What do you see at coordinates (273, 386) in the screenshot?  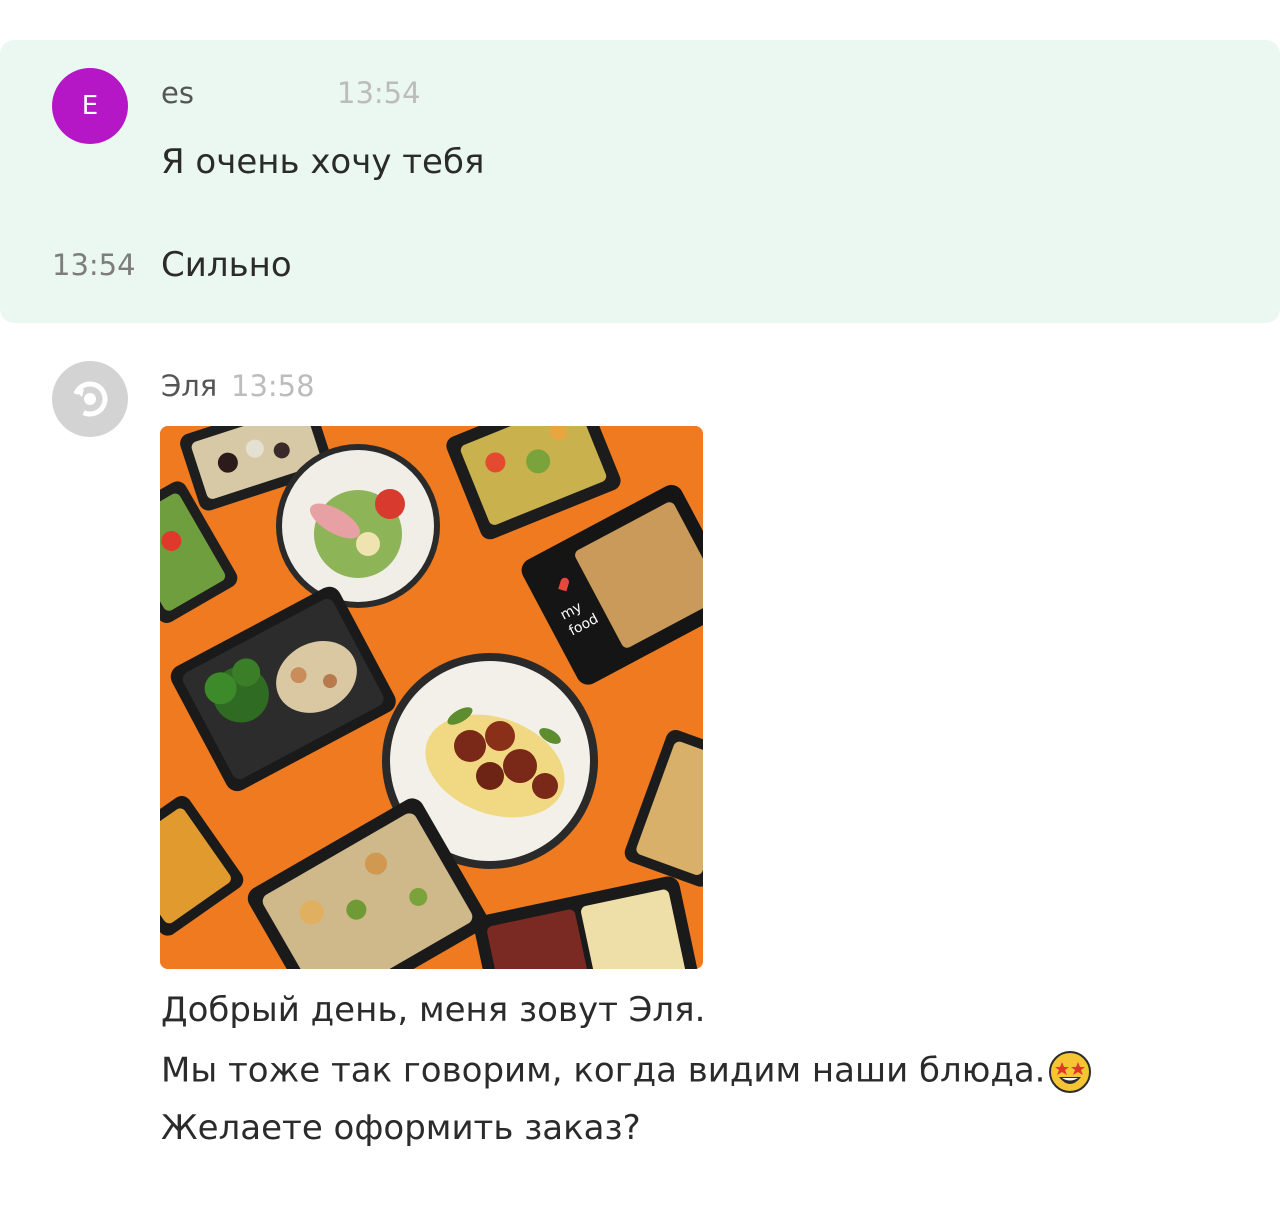 I see `message-time: 13:58` at bounding box center [273, 386].